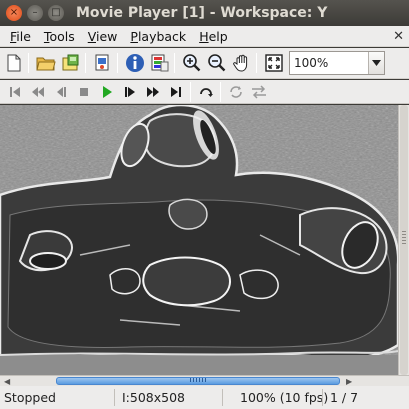 The width and height of the screenshot is (409, 409). What do you see at coordinates (398, 36) in the screenshot?
I see `close-icon: ✕` at bounding box center [398, 36].